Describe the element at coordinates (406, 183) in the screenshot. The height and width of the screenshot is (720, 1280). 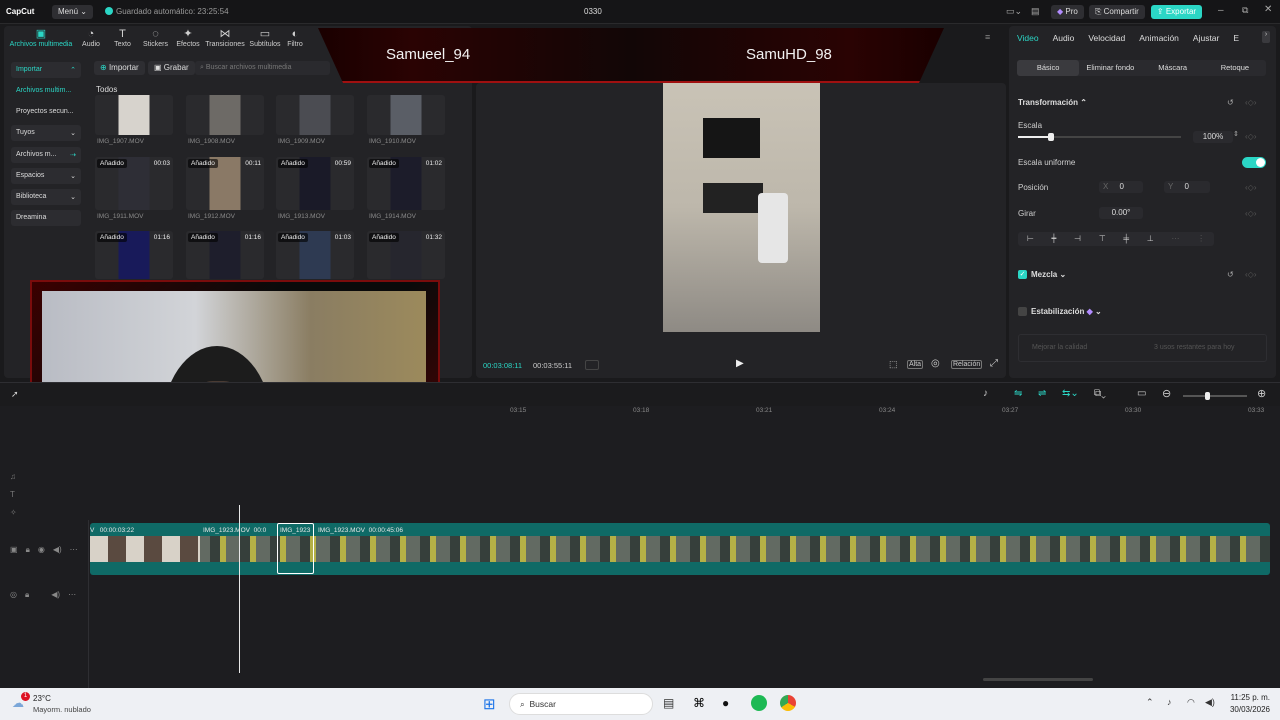
I see `media-thumbnail: Añadido 01:02` at that location.